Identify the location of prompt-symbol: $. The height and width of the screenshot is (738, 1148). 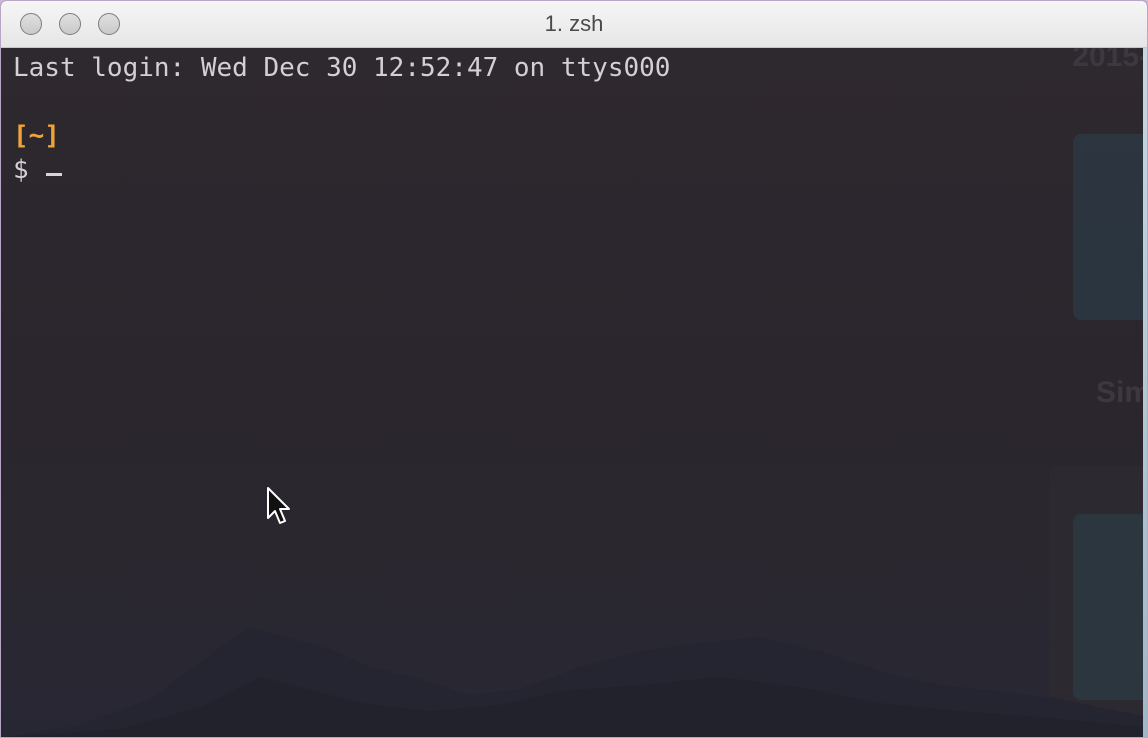
(29, 170).